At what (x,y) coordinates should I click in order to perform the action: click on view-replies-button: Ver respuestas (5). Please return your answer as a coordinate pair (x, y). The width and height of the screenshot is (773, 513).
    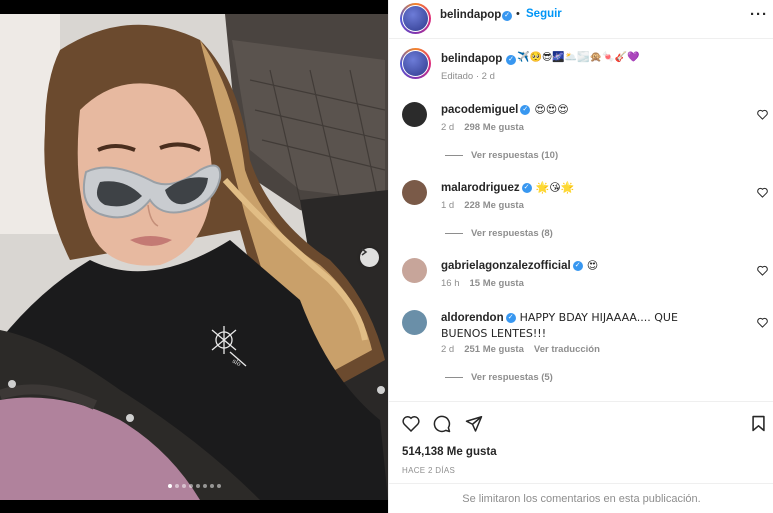
    Looking at the image, I should click on (499, 377).